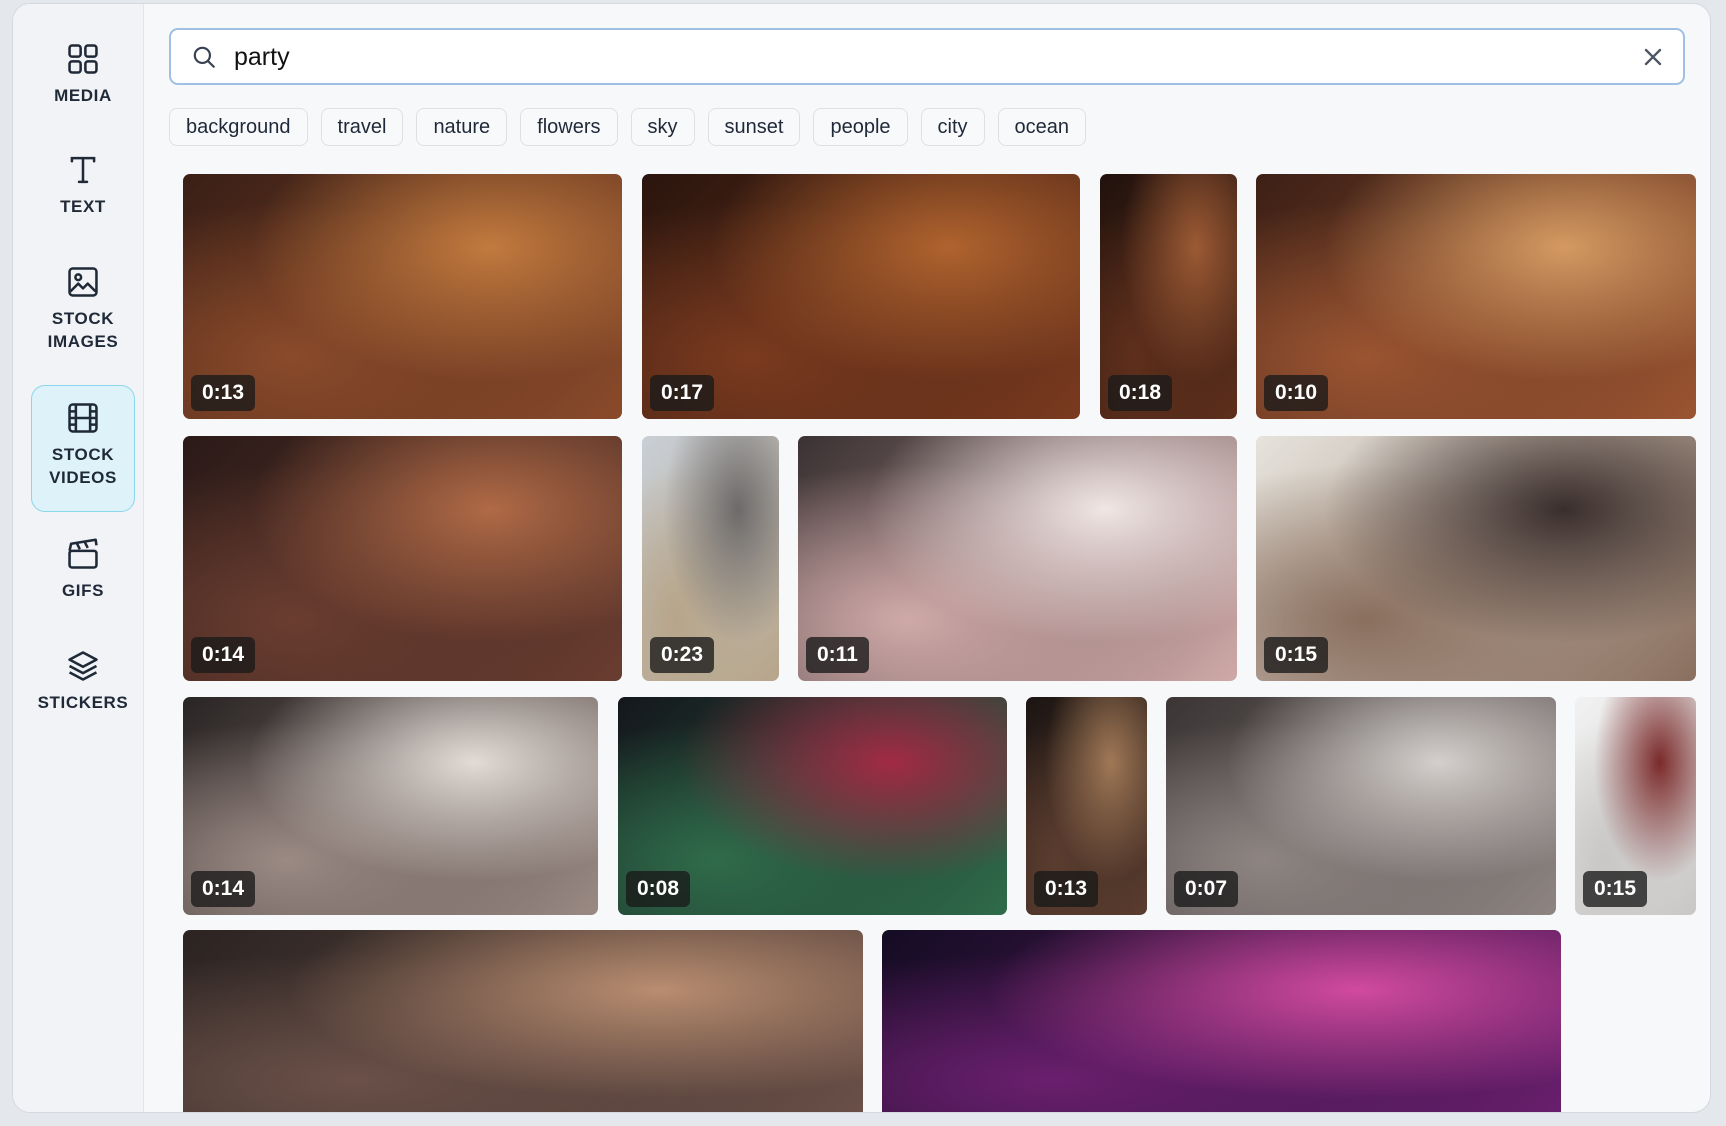 Image resolution: width=1726 pixels, height=1126 pixels. What do you see at coordinates (1296, 393) in the screenshot?
I see `duration-badge: 0:10` at bounding box center [1296, 393].